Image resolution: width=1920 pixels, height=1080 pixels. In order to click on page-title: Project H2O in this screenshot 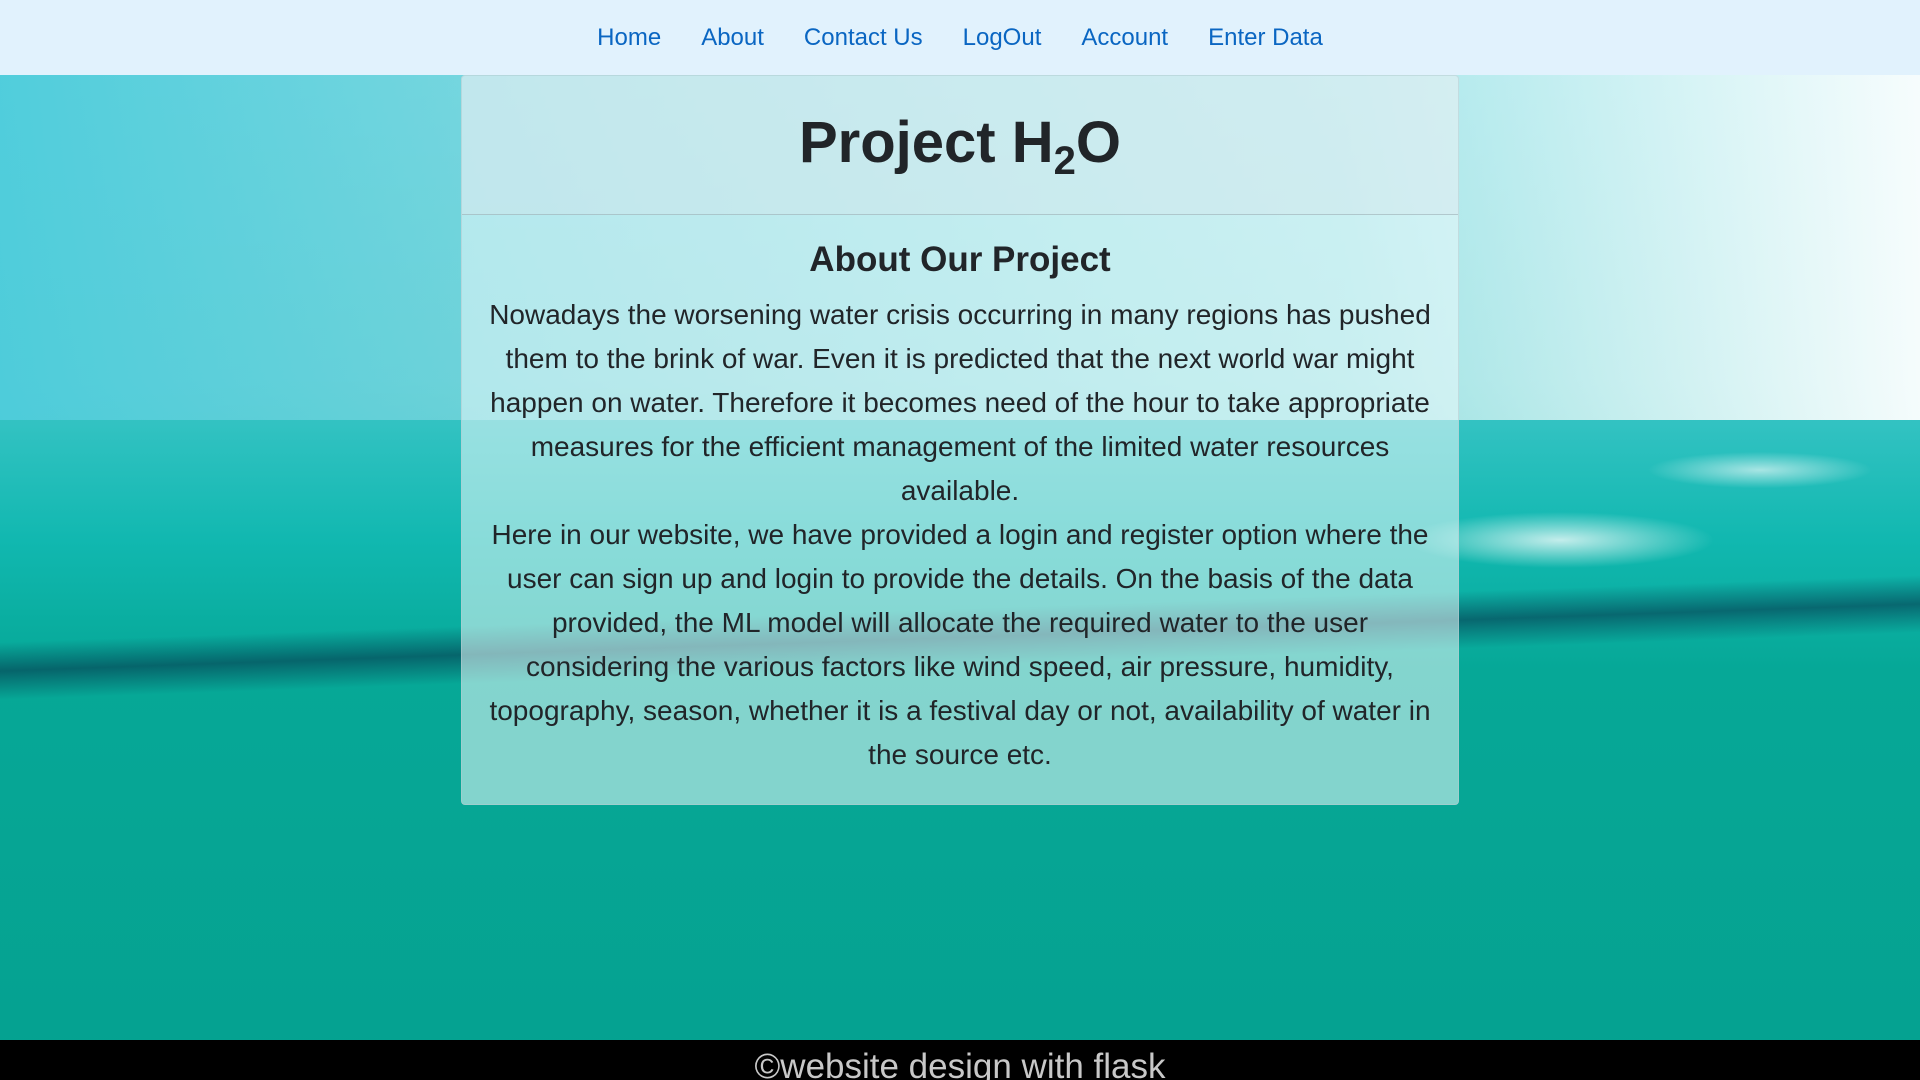, I will do `click(960, 145)`.